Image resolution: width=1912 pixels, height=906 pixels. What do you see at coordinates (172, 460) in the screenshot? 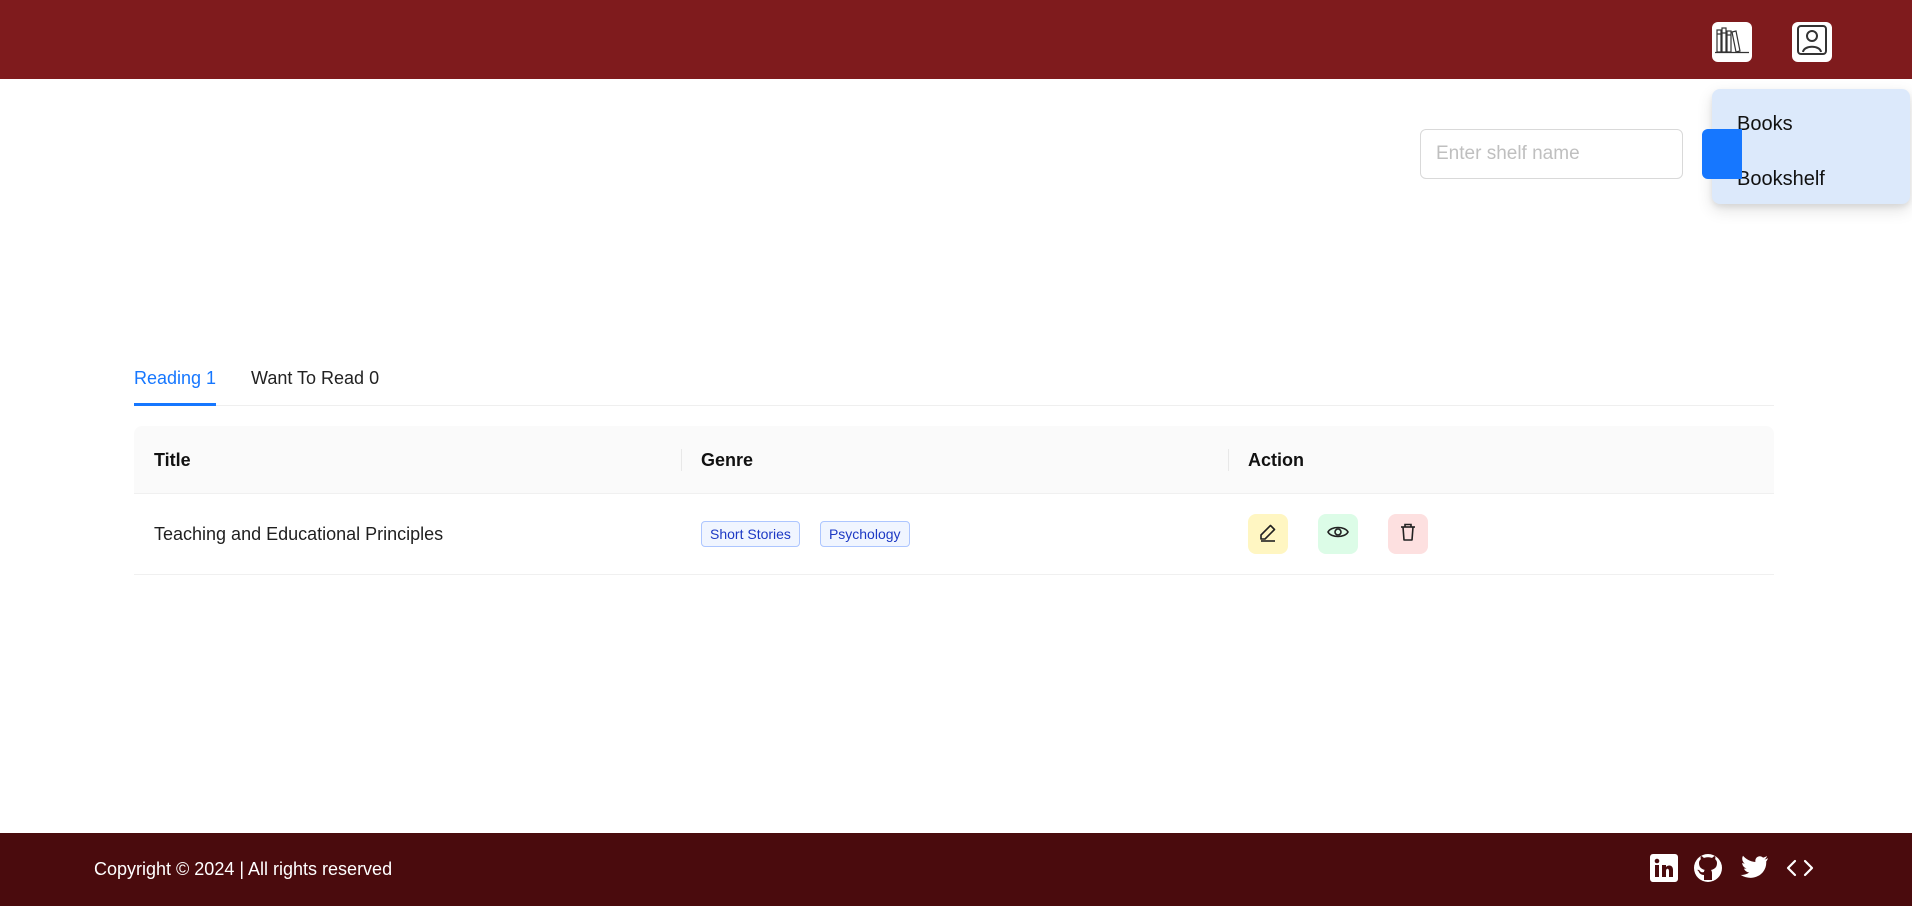
I see `column-header-title: Title` at bounding box center [172, 460].